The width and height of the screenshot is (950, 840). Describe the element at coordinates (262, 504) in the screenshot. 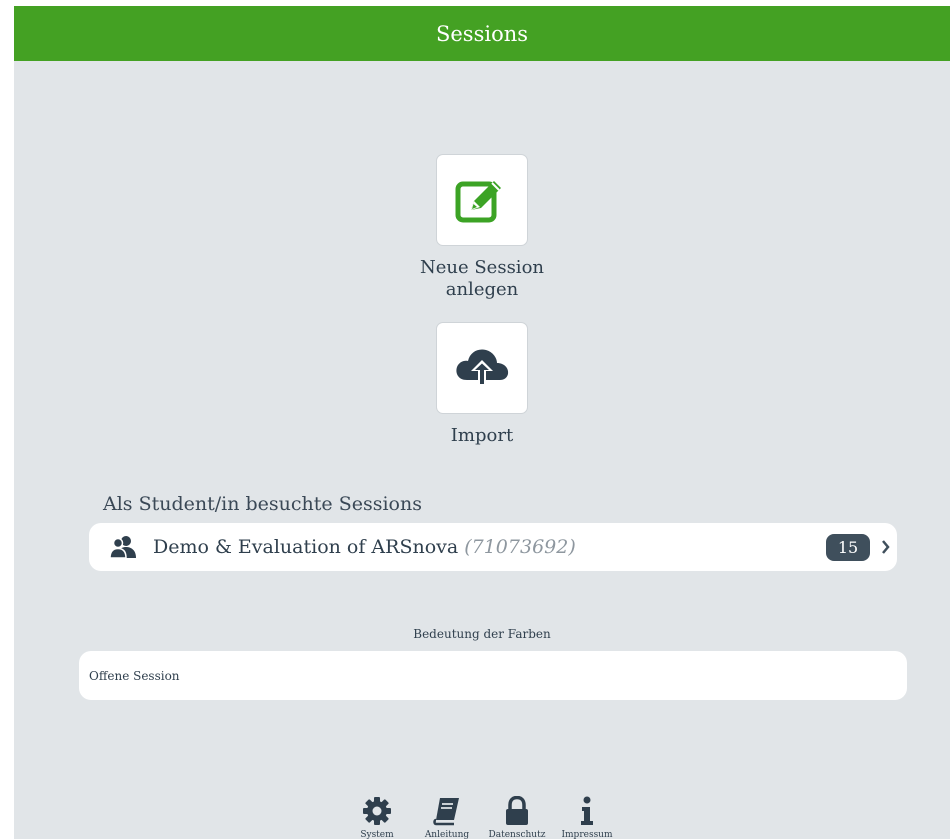

I see `visited-sessions-title: Als Student/in besuchte Sessions` at that location.